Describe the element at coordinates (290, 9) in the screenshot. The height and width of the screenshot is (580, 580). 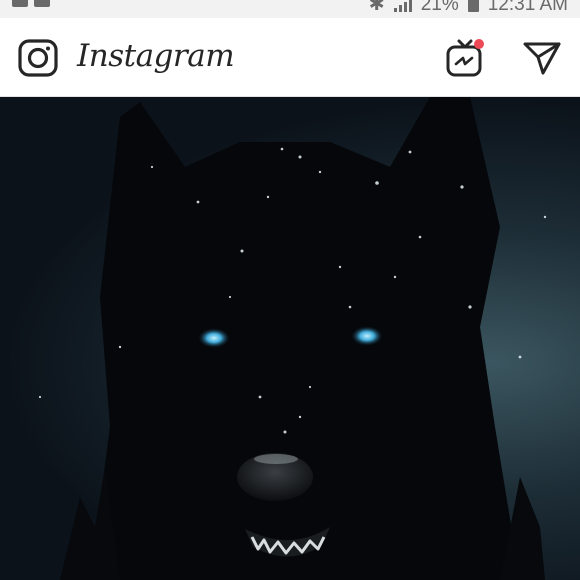
I see `status-bar: ✱ 21% 12:31 AM` at that location.